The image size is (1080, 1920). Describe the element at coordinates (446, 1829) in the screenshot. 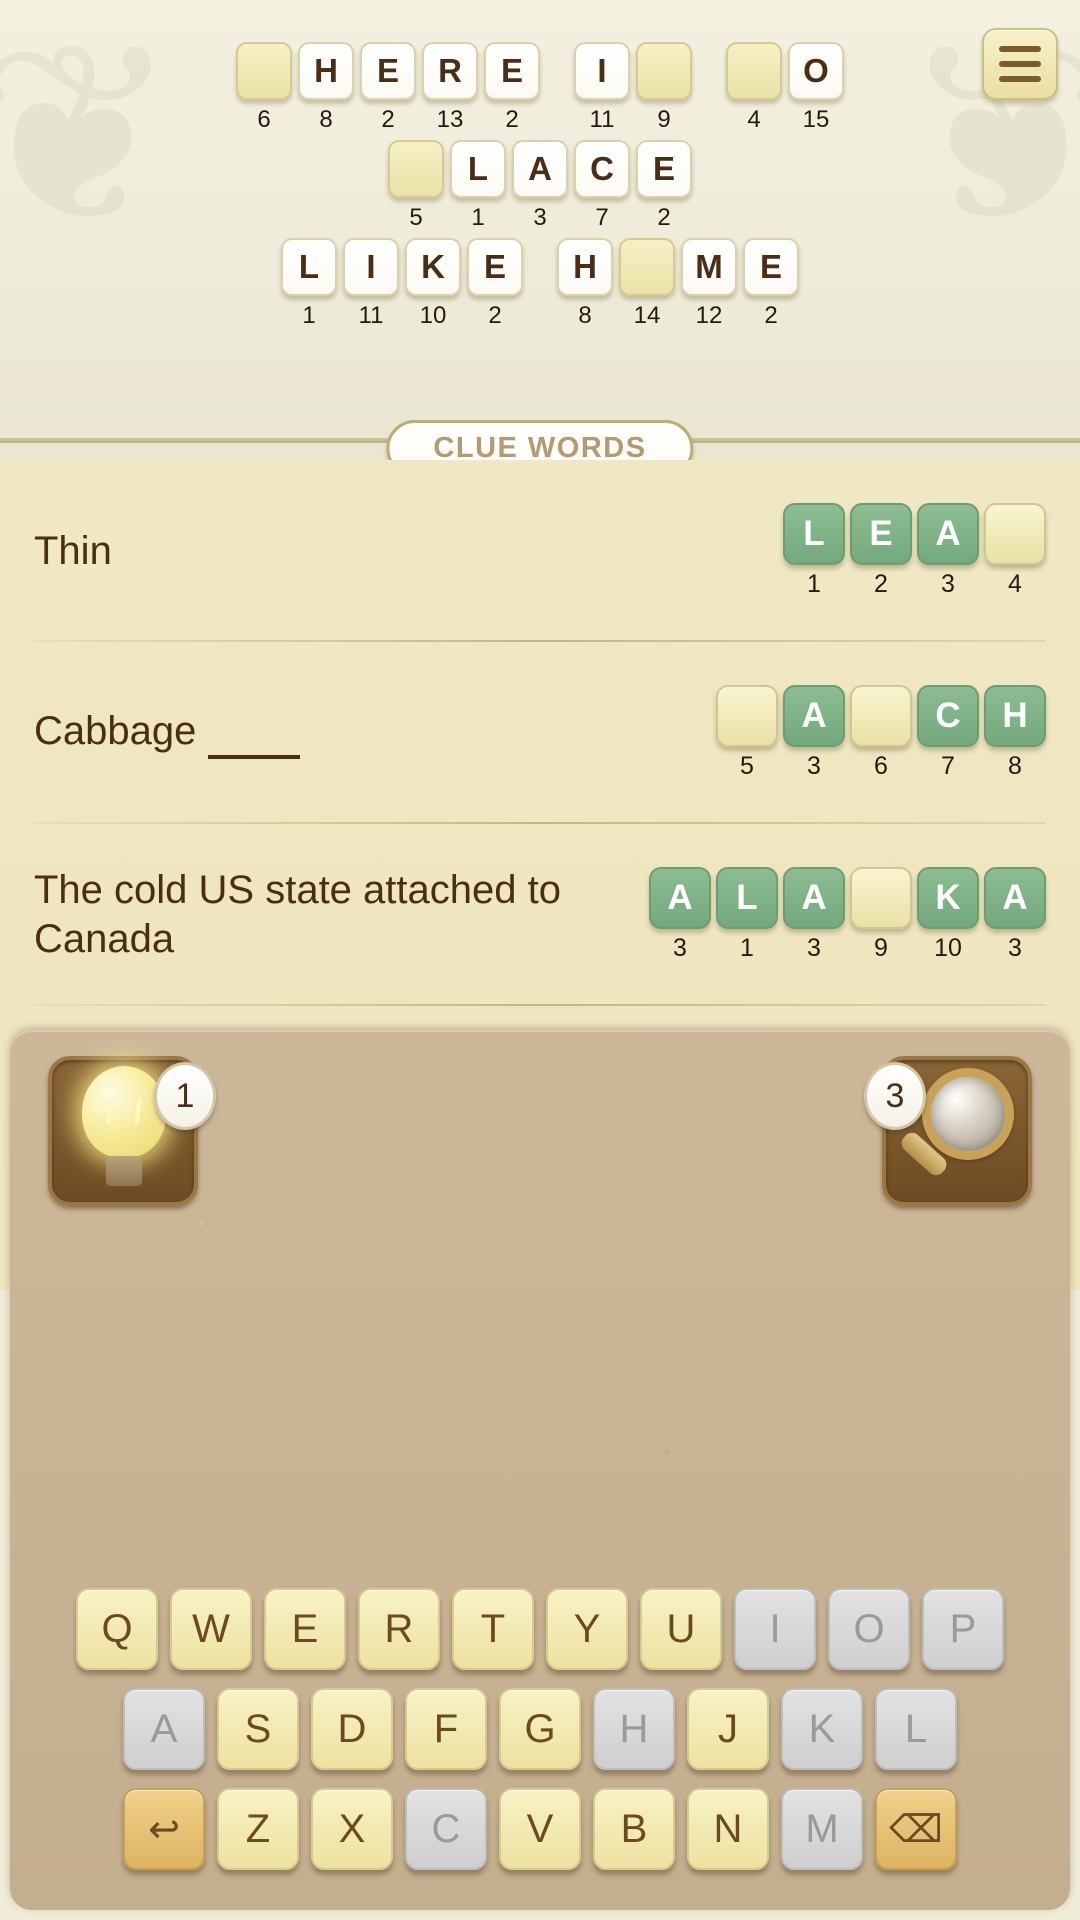

I see `key-c: C` at that location.